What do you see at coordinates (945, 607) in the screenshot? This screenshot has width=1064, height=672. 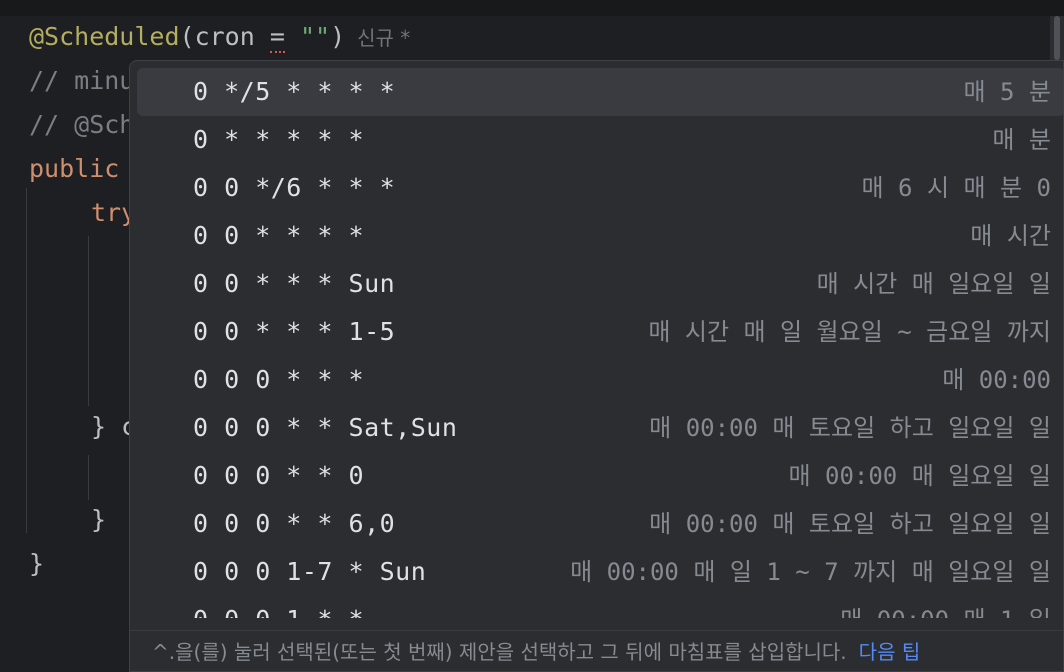 I see `completion-item-description: 매 00:00 매 1 일` at bounding box center [945, 607].